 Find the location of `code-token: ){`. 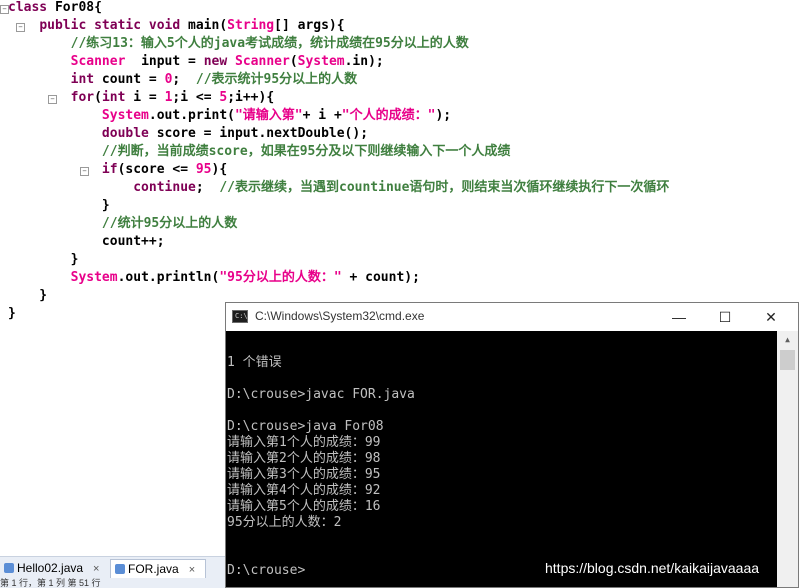

code-token: ){ is located at coordinates (219, 169).